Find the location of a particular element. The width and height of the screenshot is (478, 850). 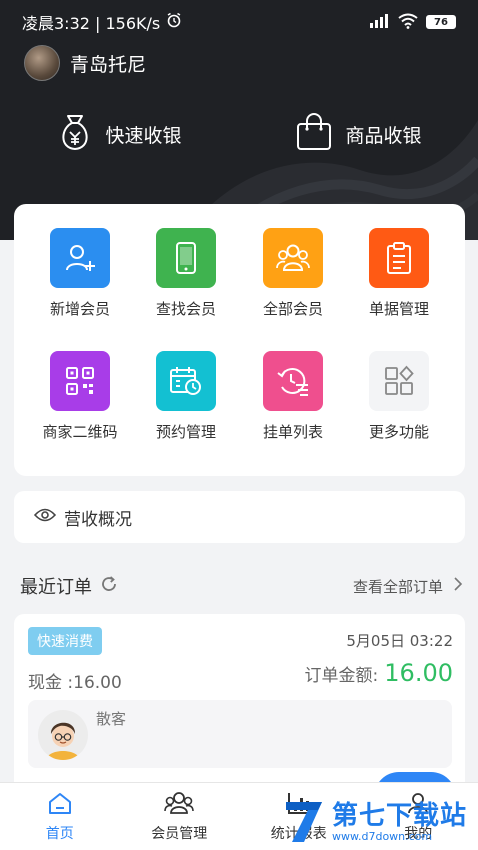

grid-label: 商家二维码 is located at coordinates (80, 432).